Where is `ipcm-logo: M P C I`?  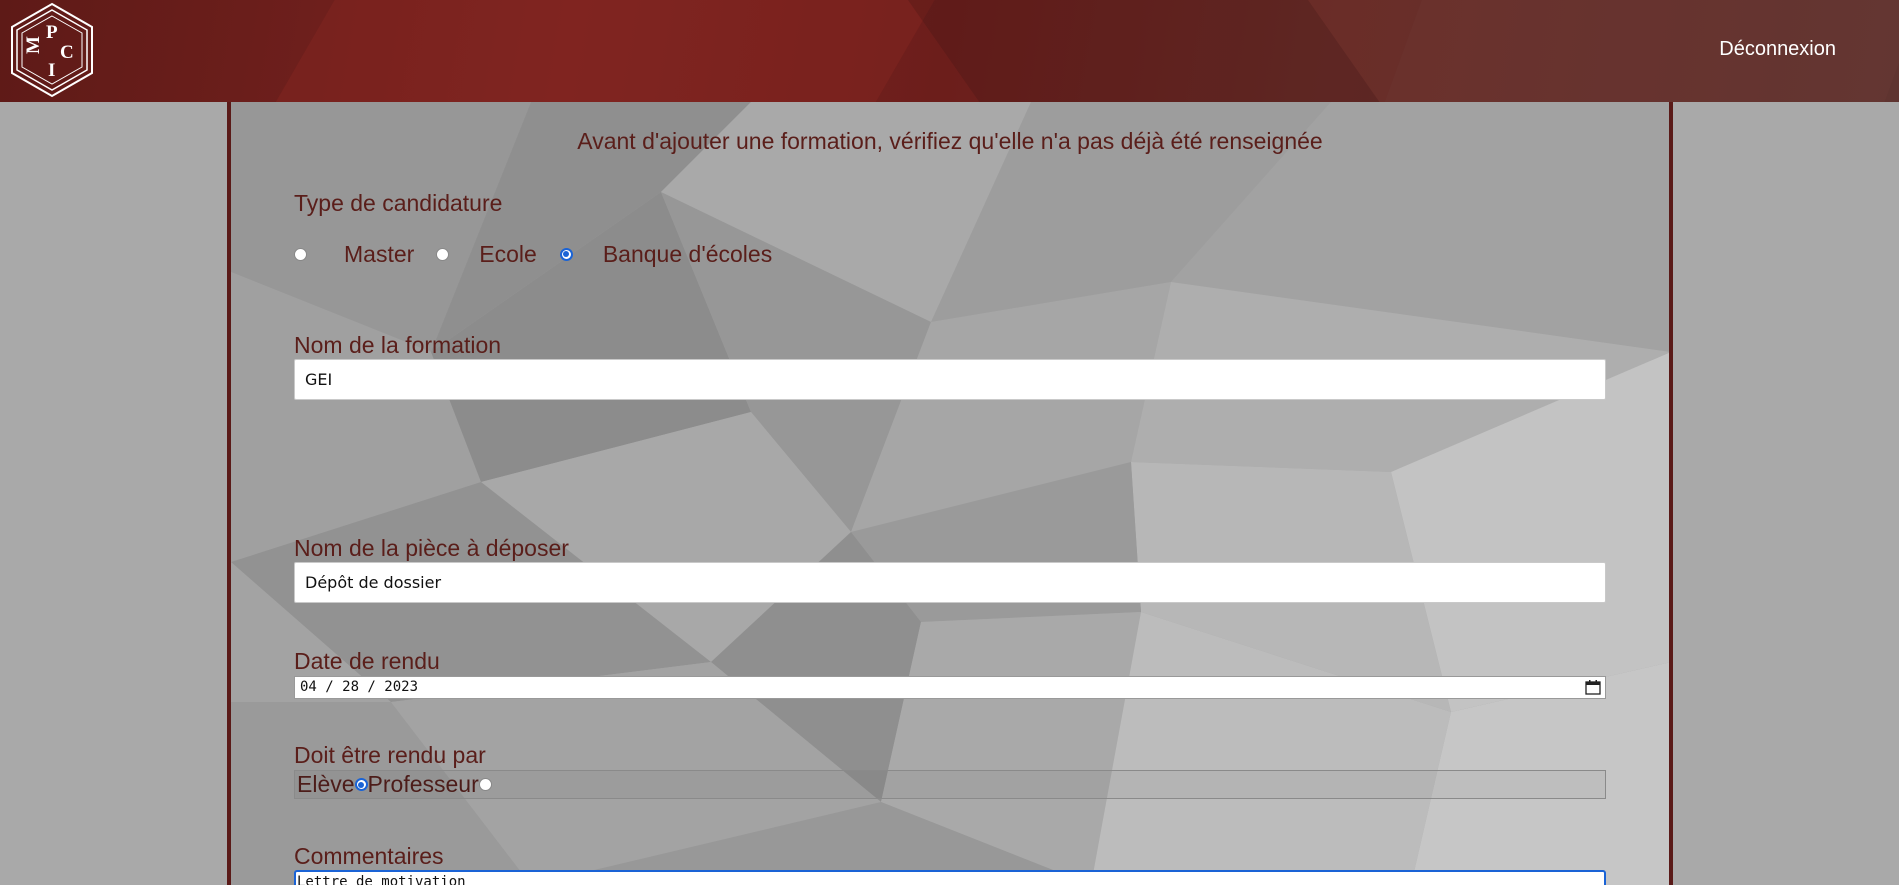
ipcm-logo: M P C I is located at coordinates (52, 50).